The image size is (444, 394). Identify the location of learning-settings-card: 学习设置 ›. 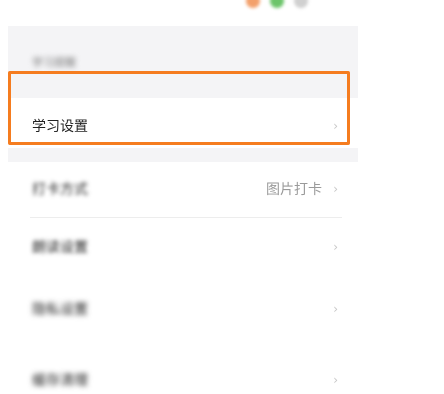
(183, 123).